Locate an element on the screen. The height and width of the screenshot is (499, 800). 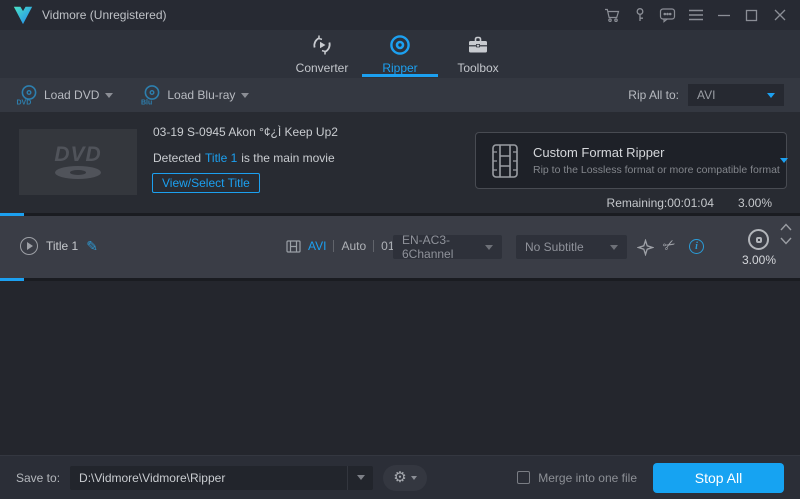
dvd-logo-text: DVD is located at coordinates (78, 154).